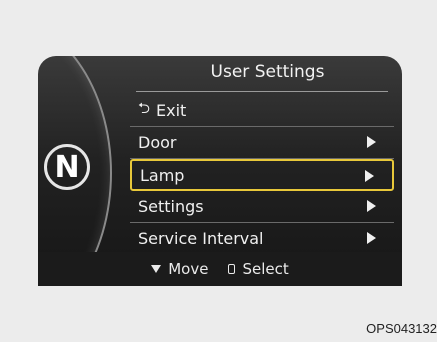 Image resolution: width=437 pixels, height=342 pixels. I want to click on menu-item-lamp: Lamp, so click(262, 175).